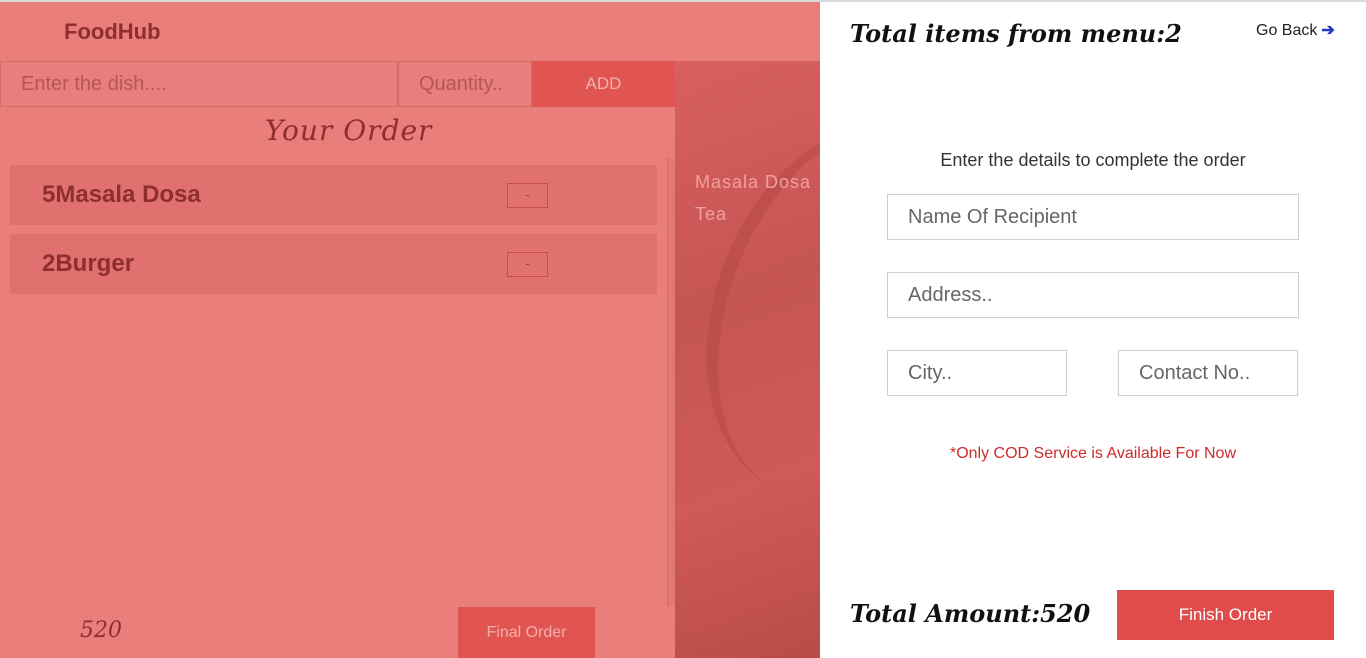 Image resolution: width=1366 pixels, height=658 pixels. I want to click on order-amount: 520, so click(101, 630).